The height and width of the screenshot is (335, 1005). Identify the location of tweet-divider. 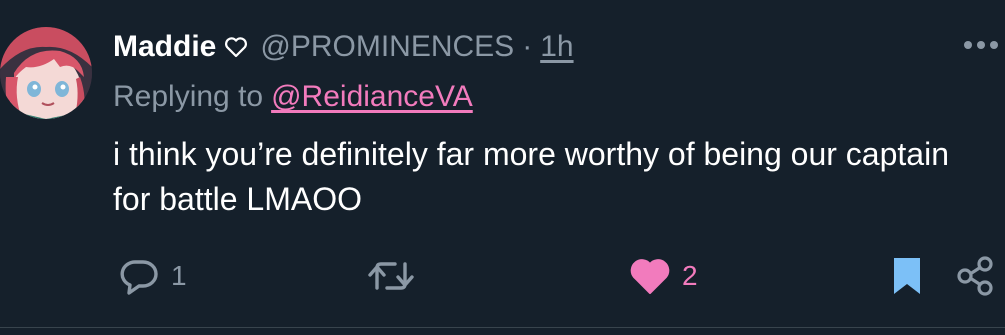
(502, 327).